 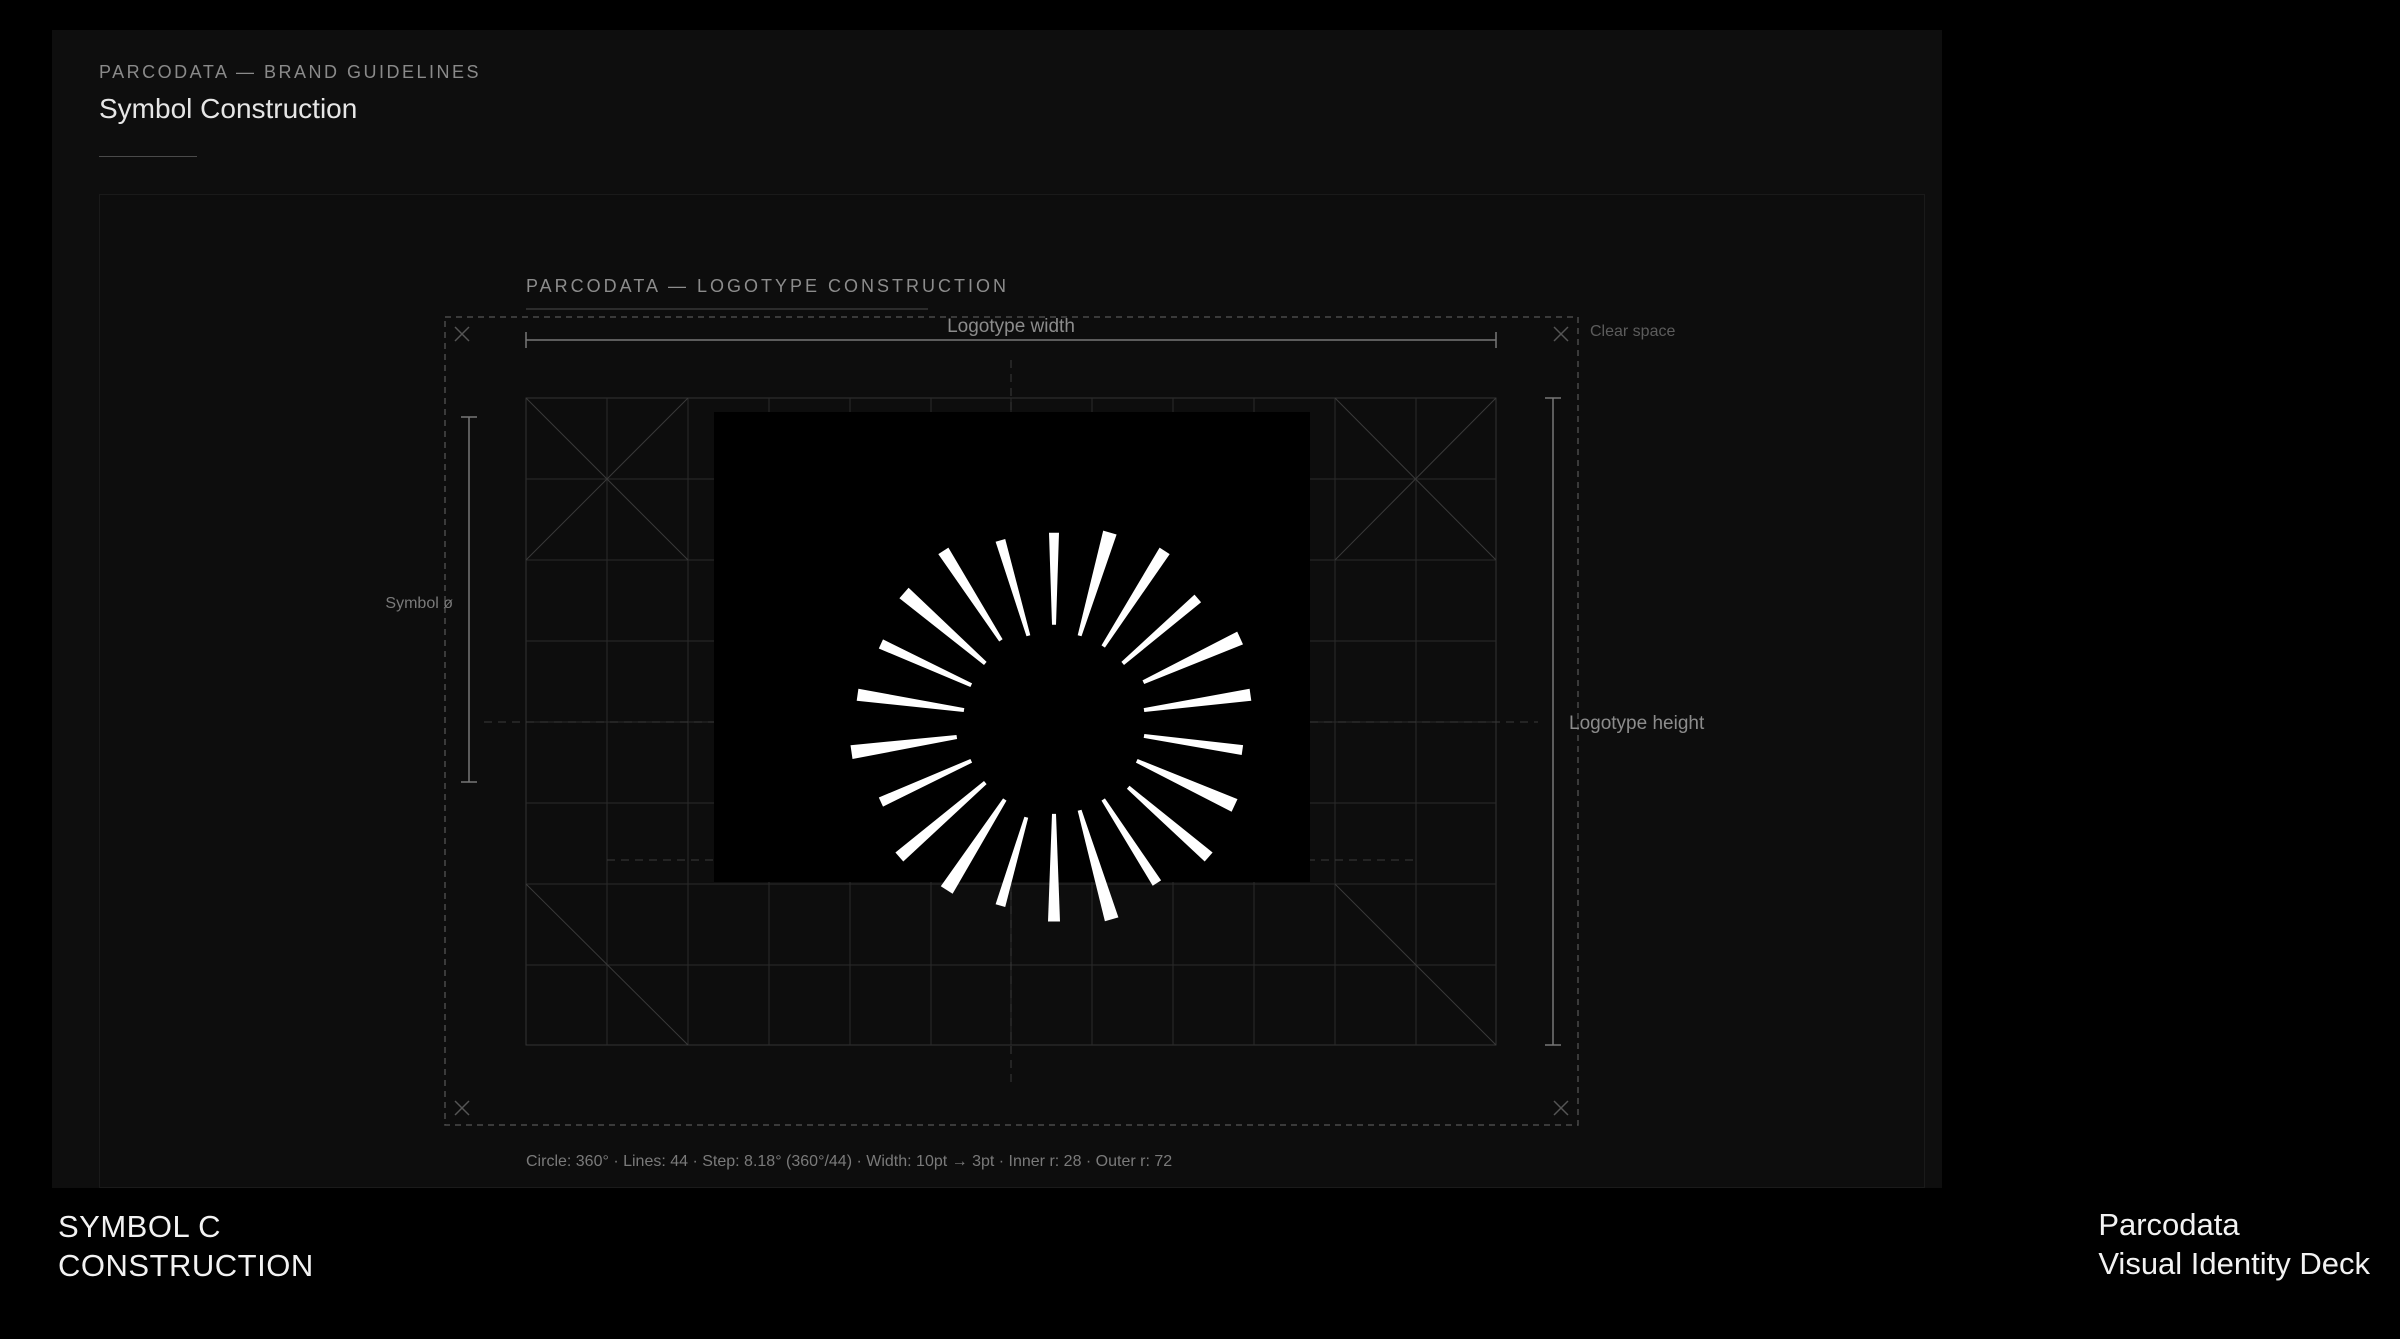 What do you see at coordinates (1011, 326) in the screenshot?
I see `width-label: Logotype width` at bounding box center [1011, 326].